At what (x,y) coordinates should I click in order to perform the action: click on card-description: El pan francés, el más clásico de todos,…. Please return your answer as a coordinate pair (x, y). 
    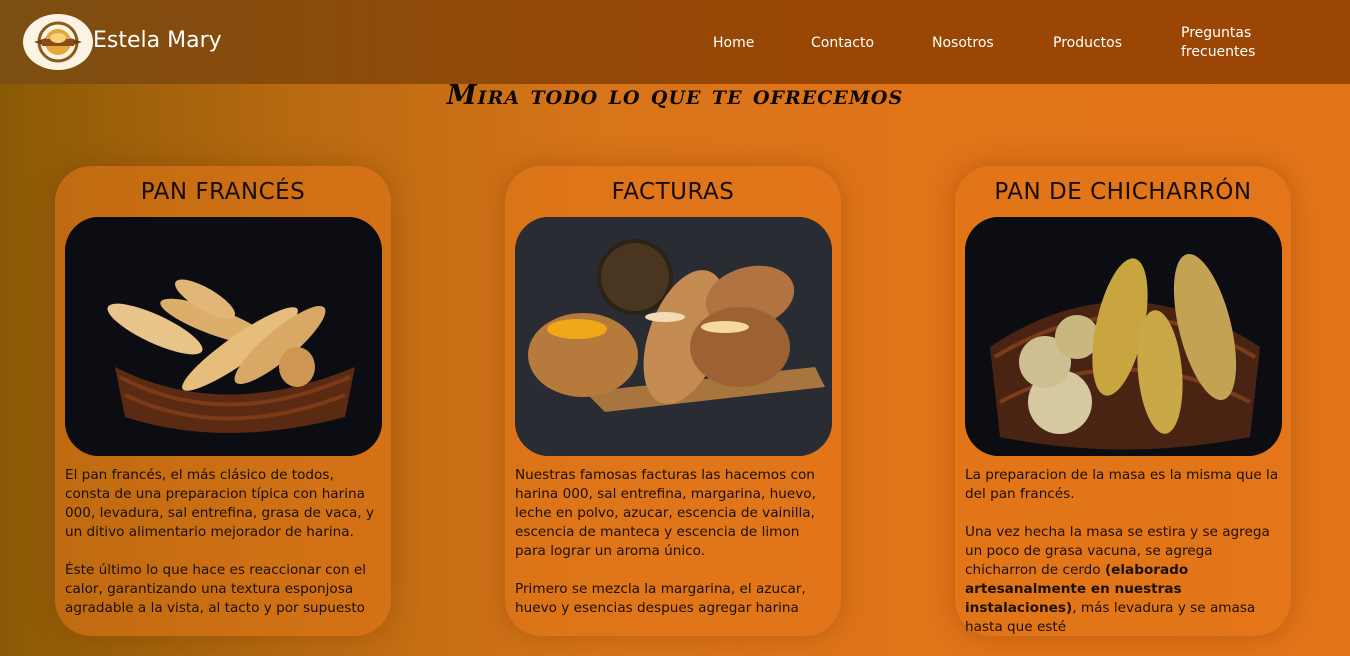
    Looking at the image, I should click on (224, 551).